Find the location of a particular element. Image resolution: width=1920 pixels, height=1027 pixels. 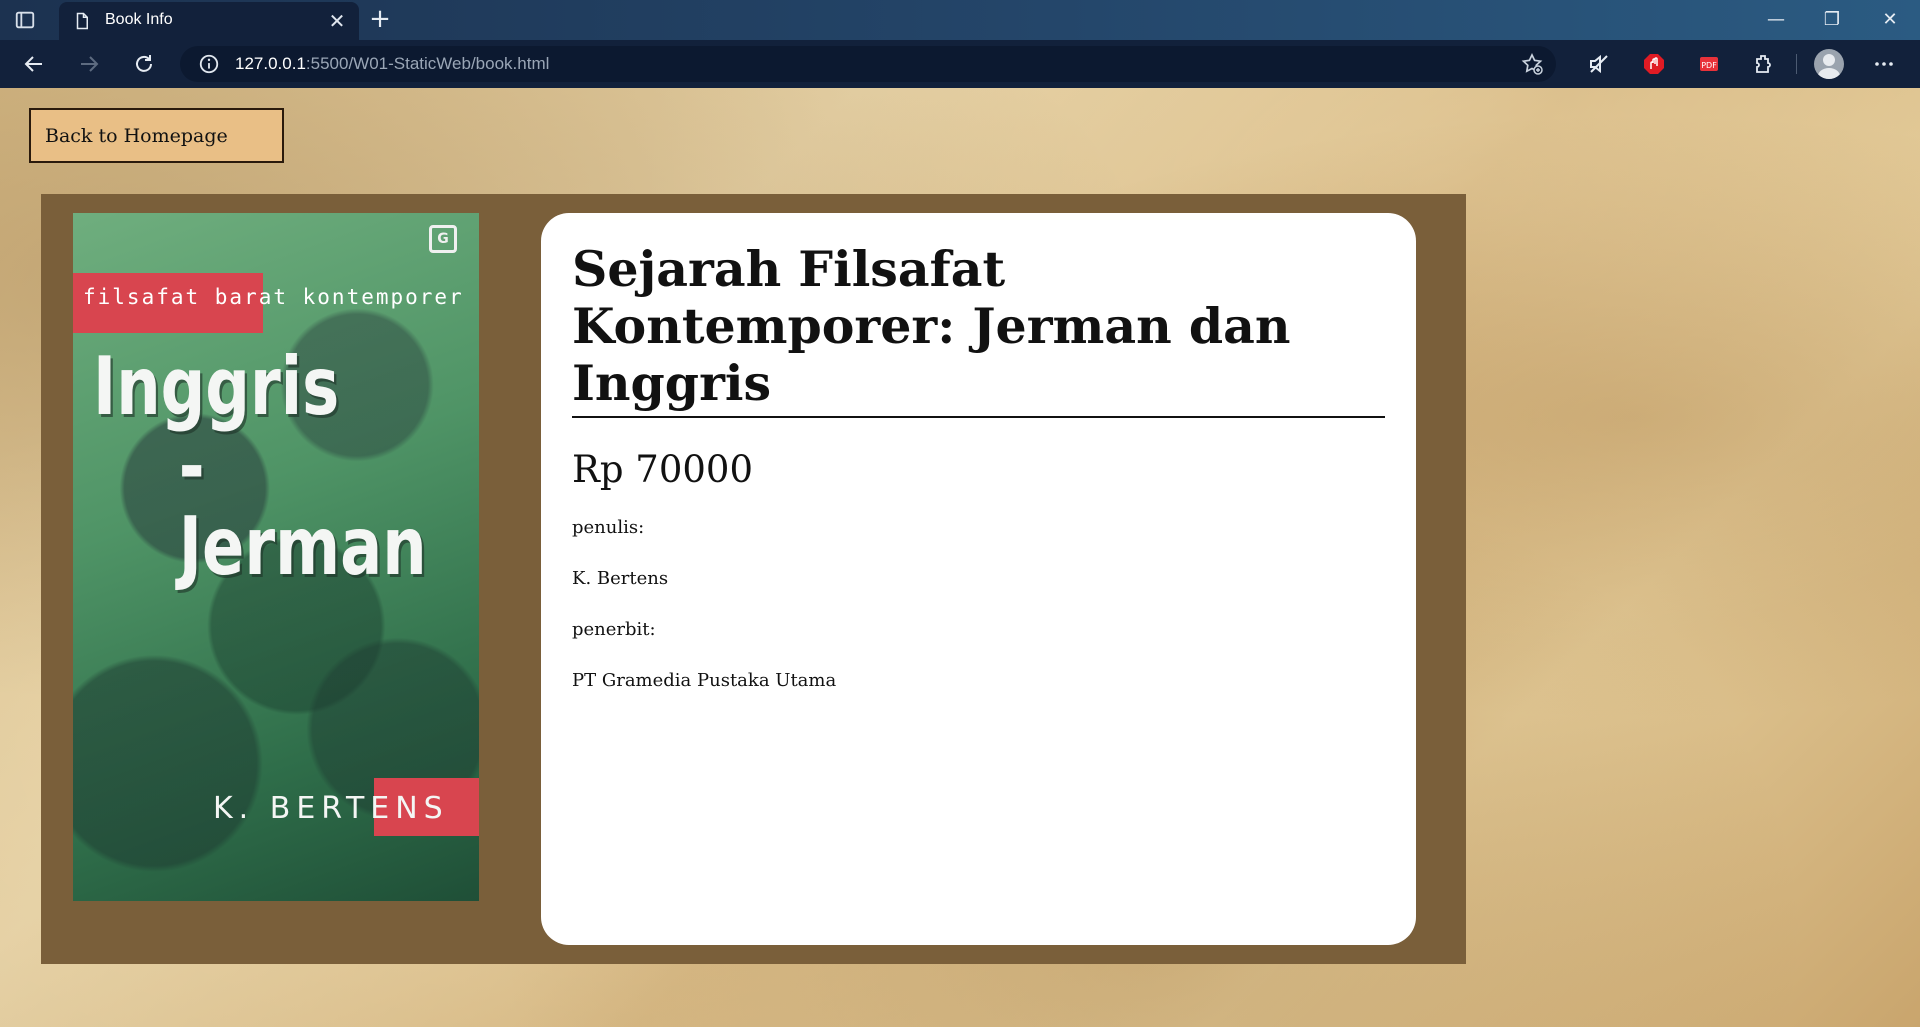

cover-title-line1: Inggris is located at coordinates (216, 386).